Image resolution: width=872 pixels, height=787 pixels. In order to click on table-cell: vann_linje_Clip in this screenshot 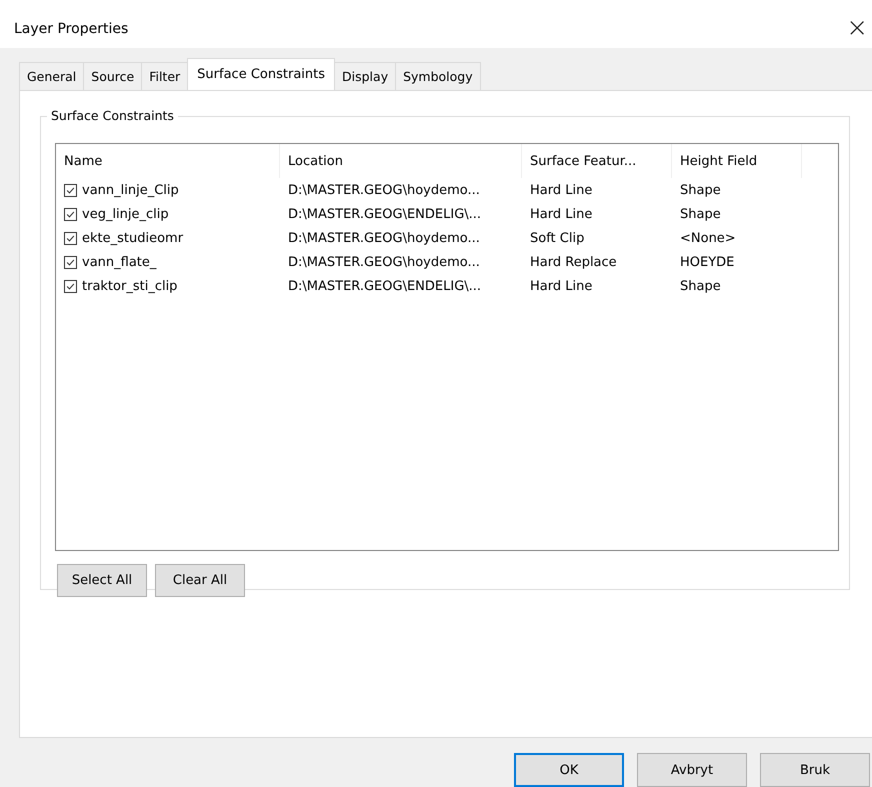, I will do `click(130, 190)`.